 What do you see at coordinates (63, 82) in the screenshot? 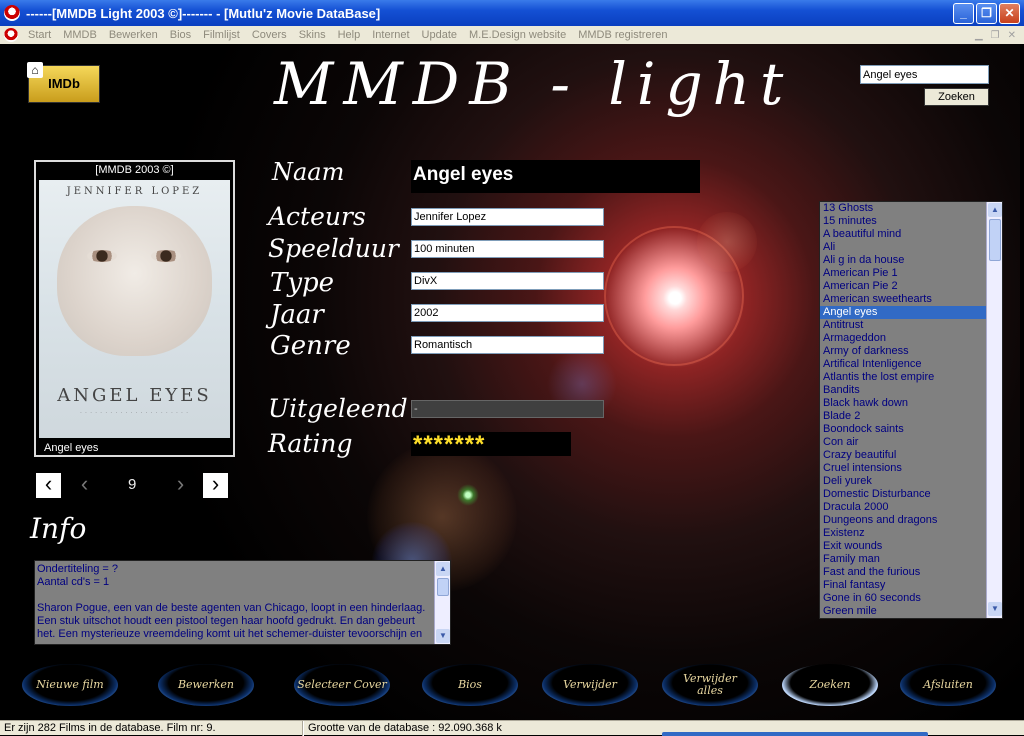
I see `imdb-search-logo: ⌂ IMDb` at bounding box center [63, 82].